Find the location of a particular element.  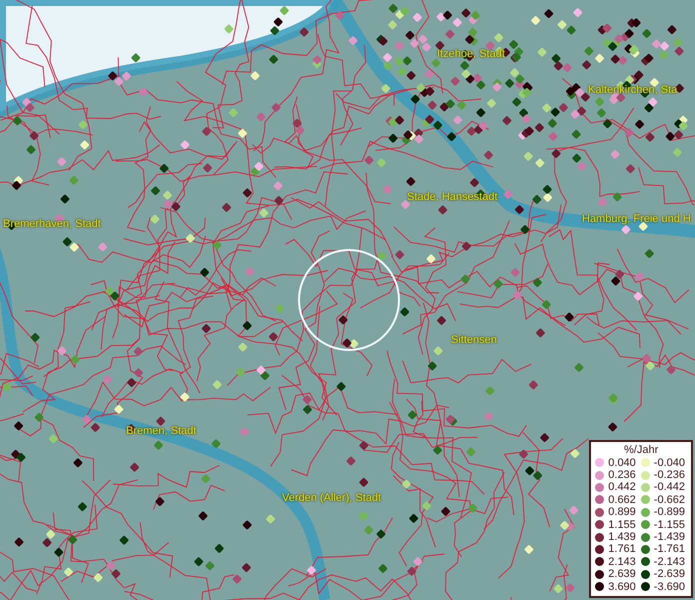

selection-circle is located at coordinates (349, 300).